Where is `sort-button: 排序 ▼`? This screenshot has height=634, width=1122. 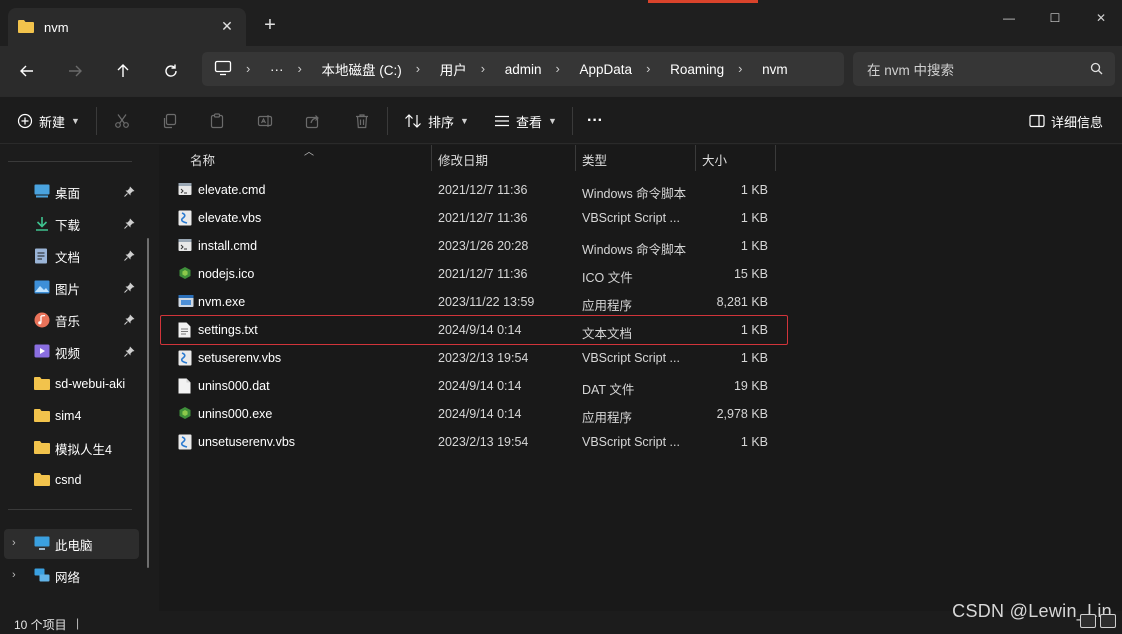
sort-button: 排序 ▼ is located at coordinates (436, 121).